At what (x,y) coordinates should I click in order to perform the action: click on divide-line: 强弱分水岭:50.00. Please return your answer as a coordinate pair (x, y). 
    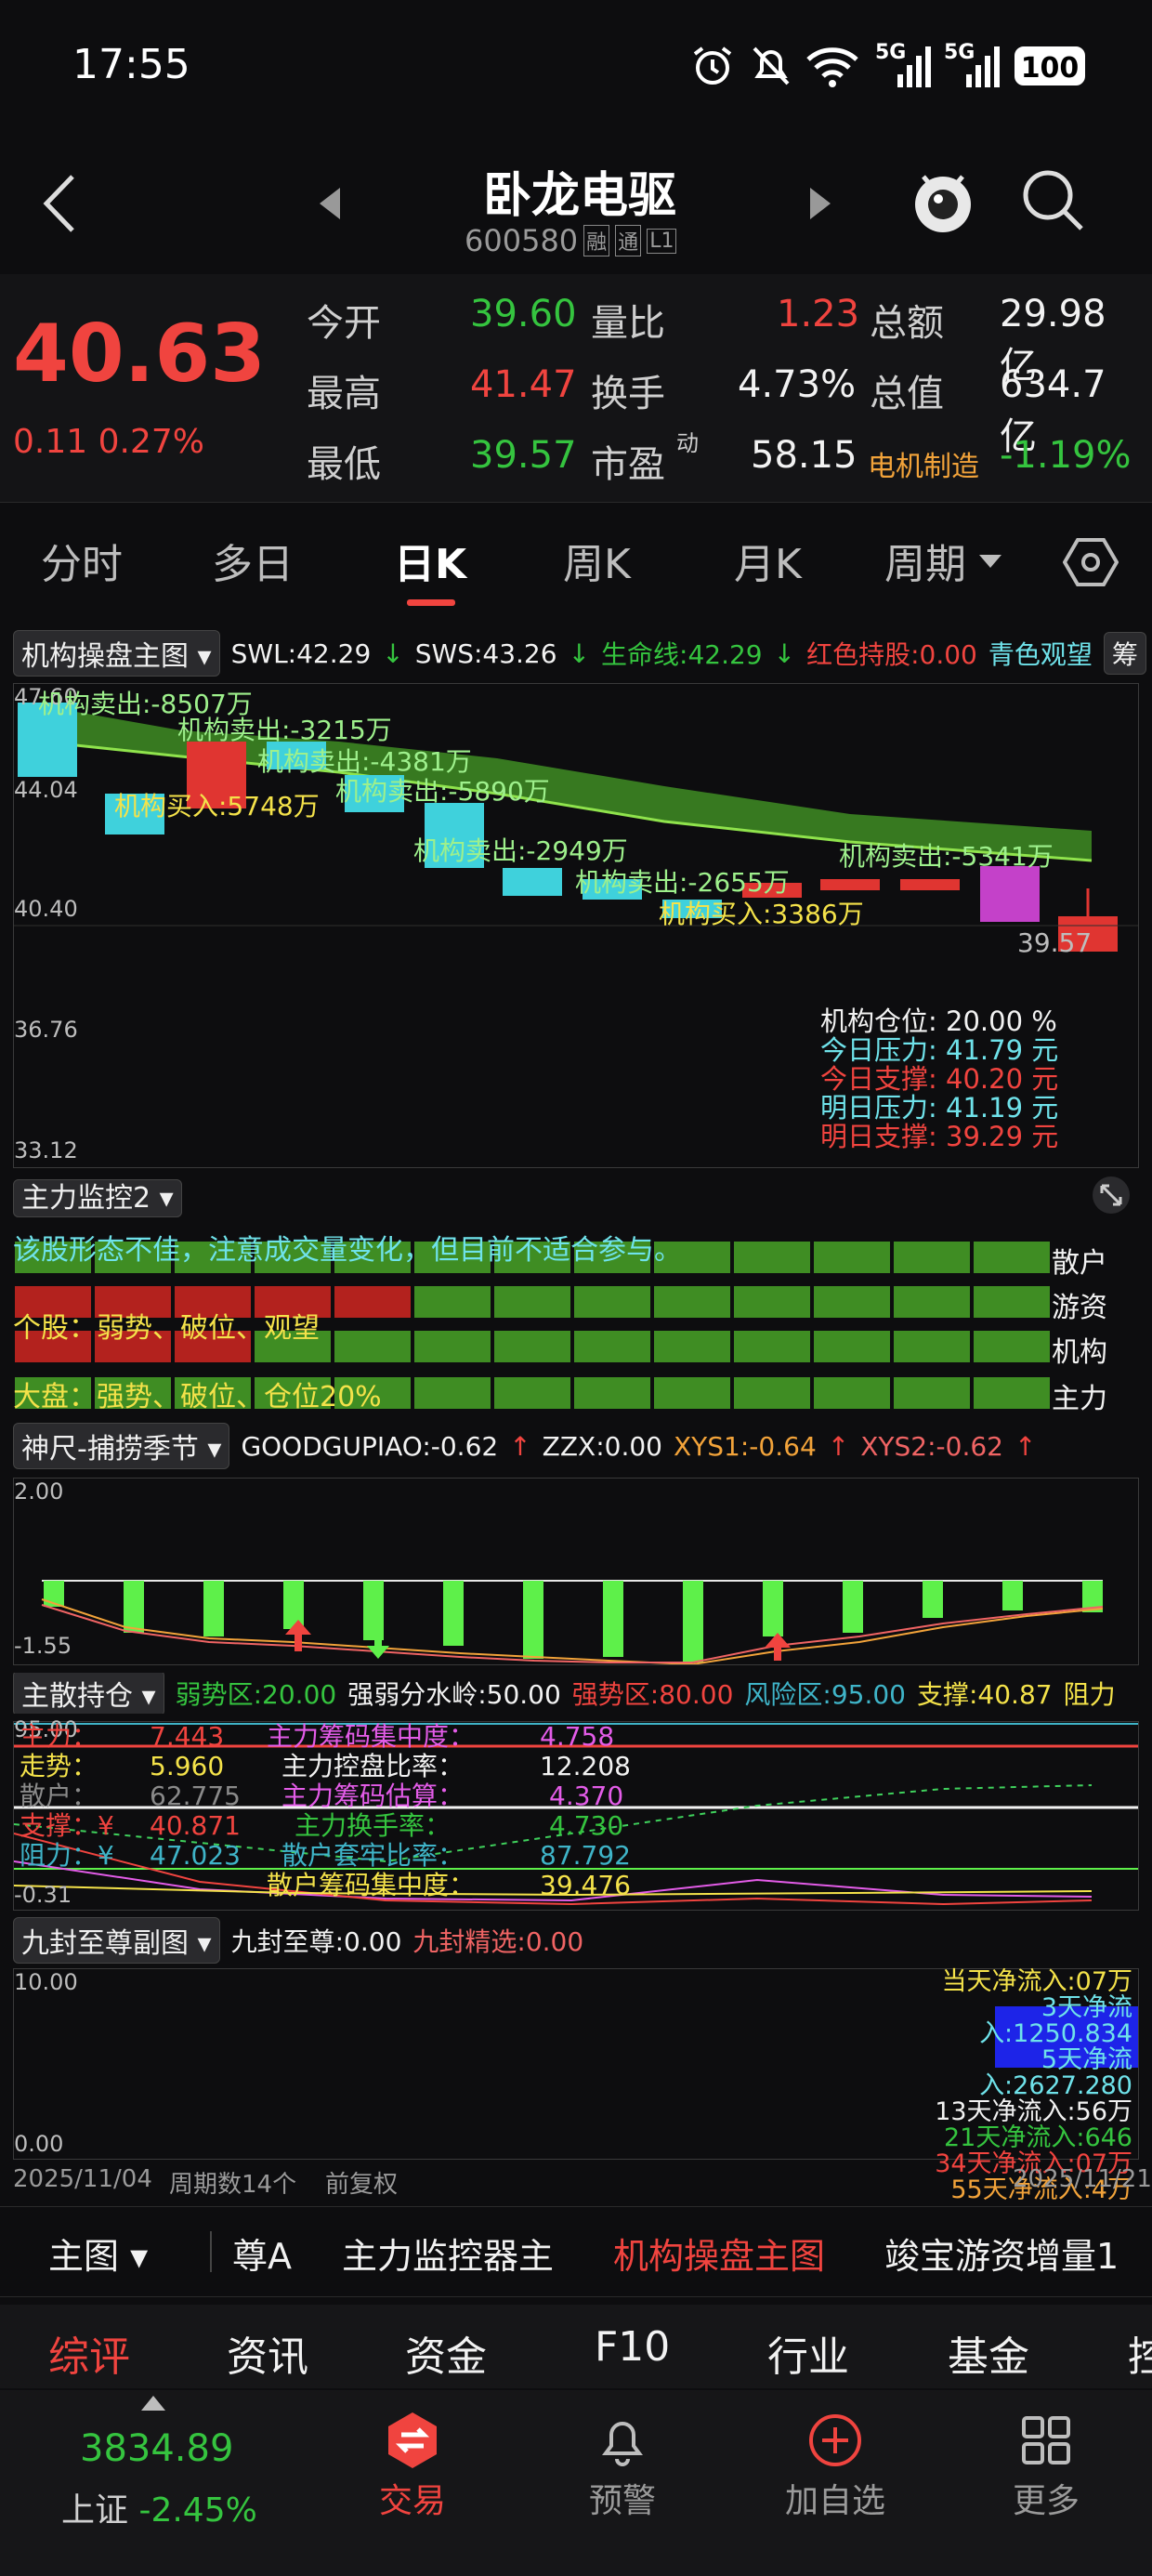
    Looking at the image, I should click on (454, 1694).